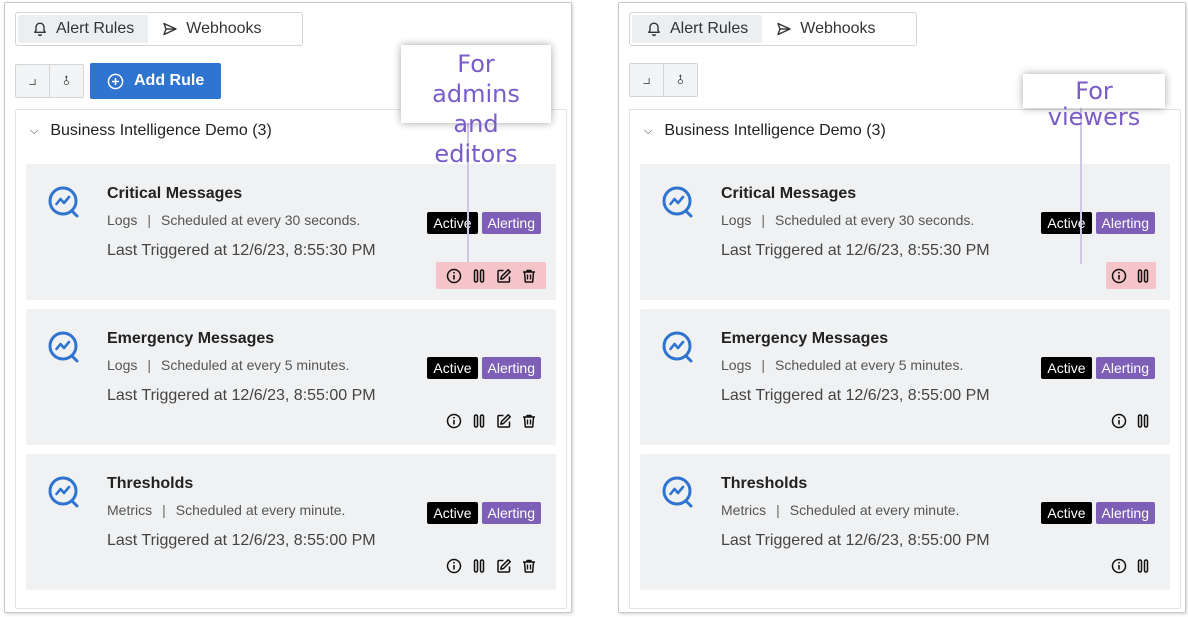 The width and height of the screenshot is (1188, 617). I want to click on collapse-expand-group: ⯾ ⯽, so click(663, 80).